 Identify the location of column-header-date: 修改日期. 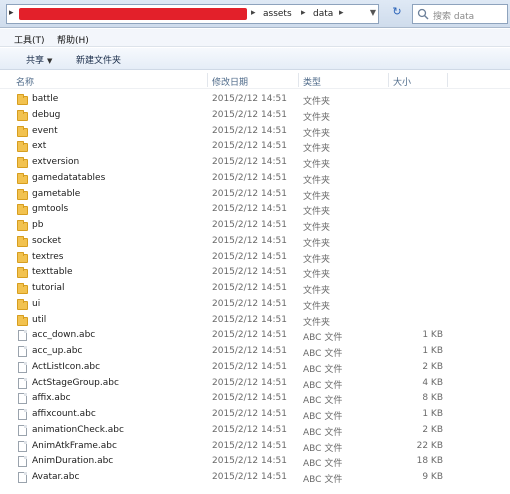
(230, 81).